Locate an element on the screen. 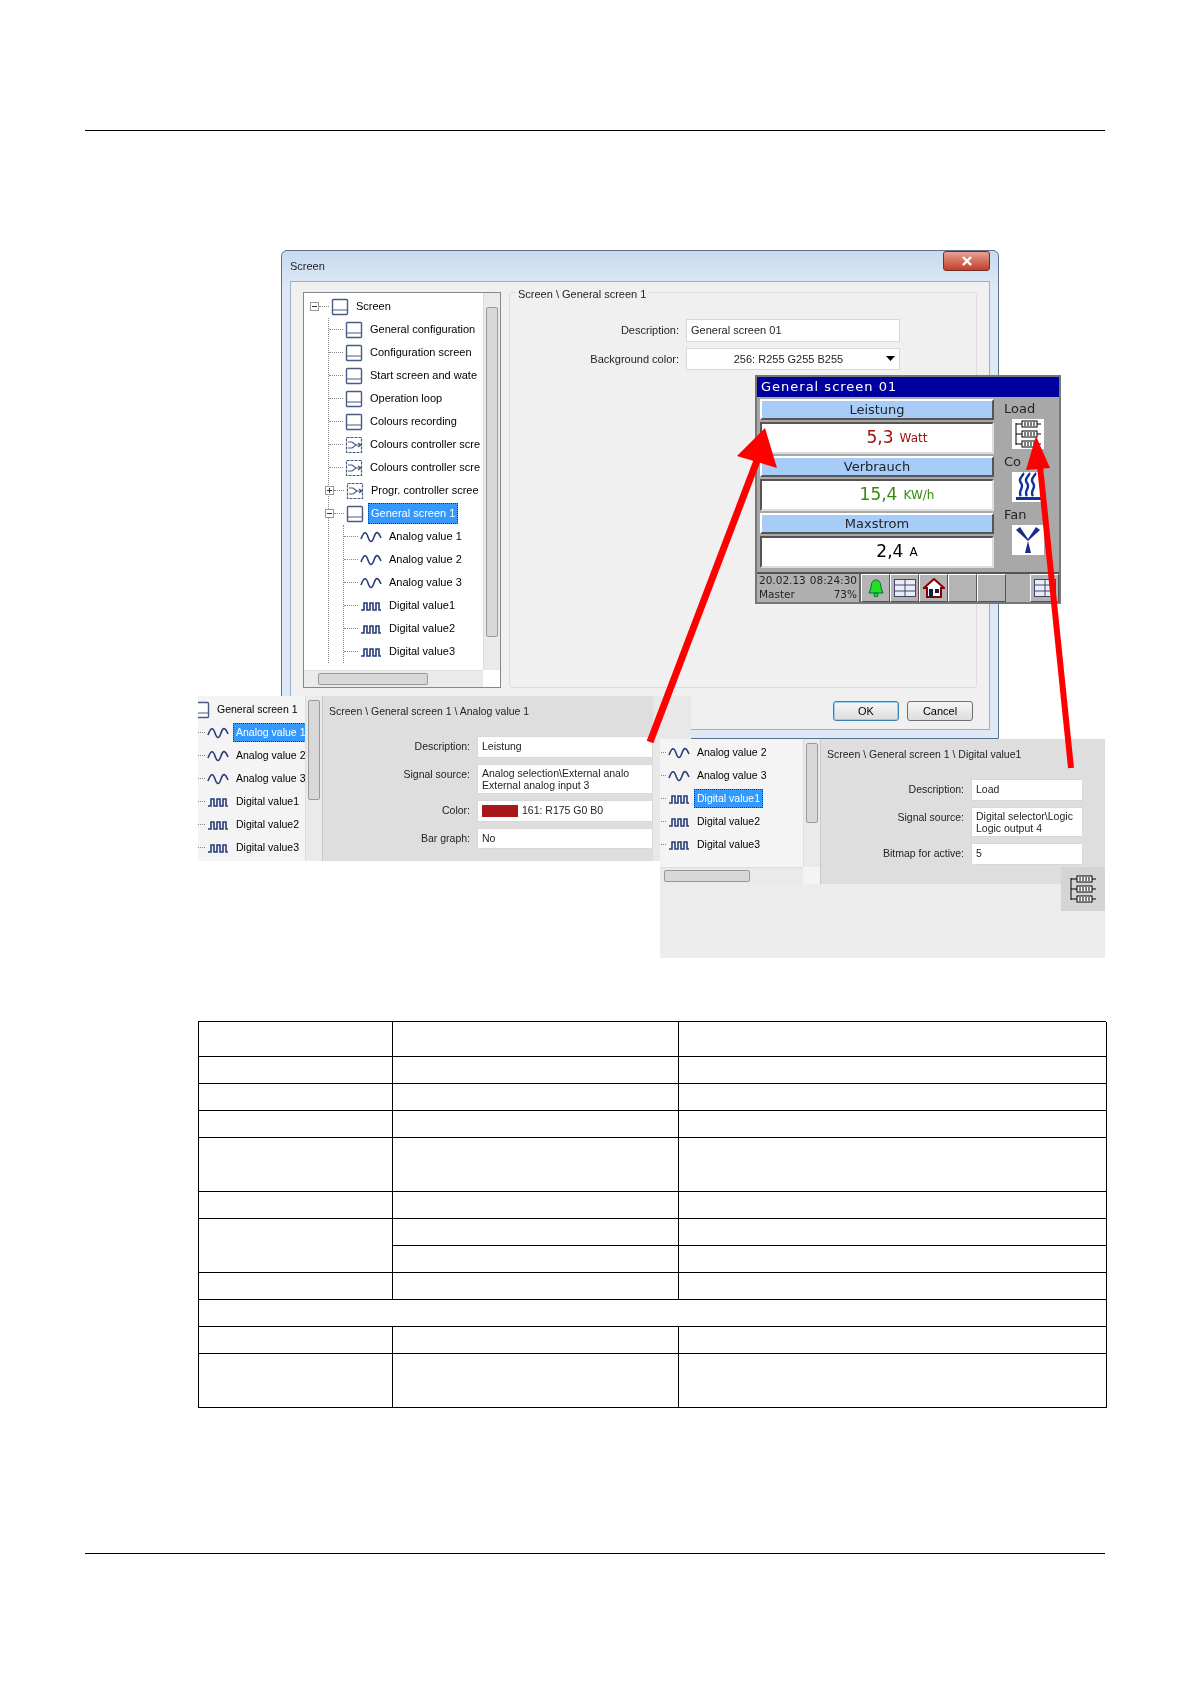  value-number: 5,3 is located at coordinates (880, 438).